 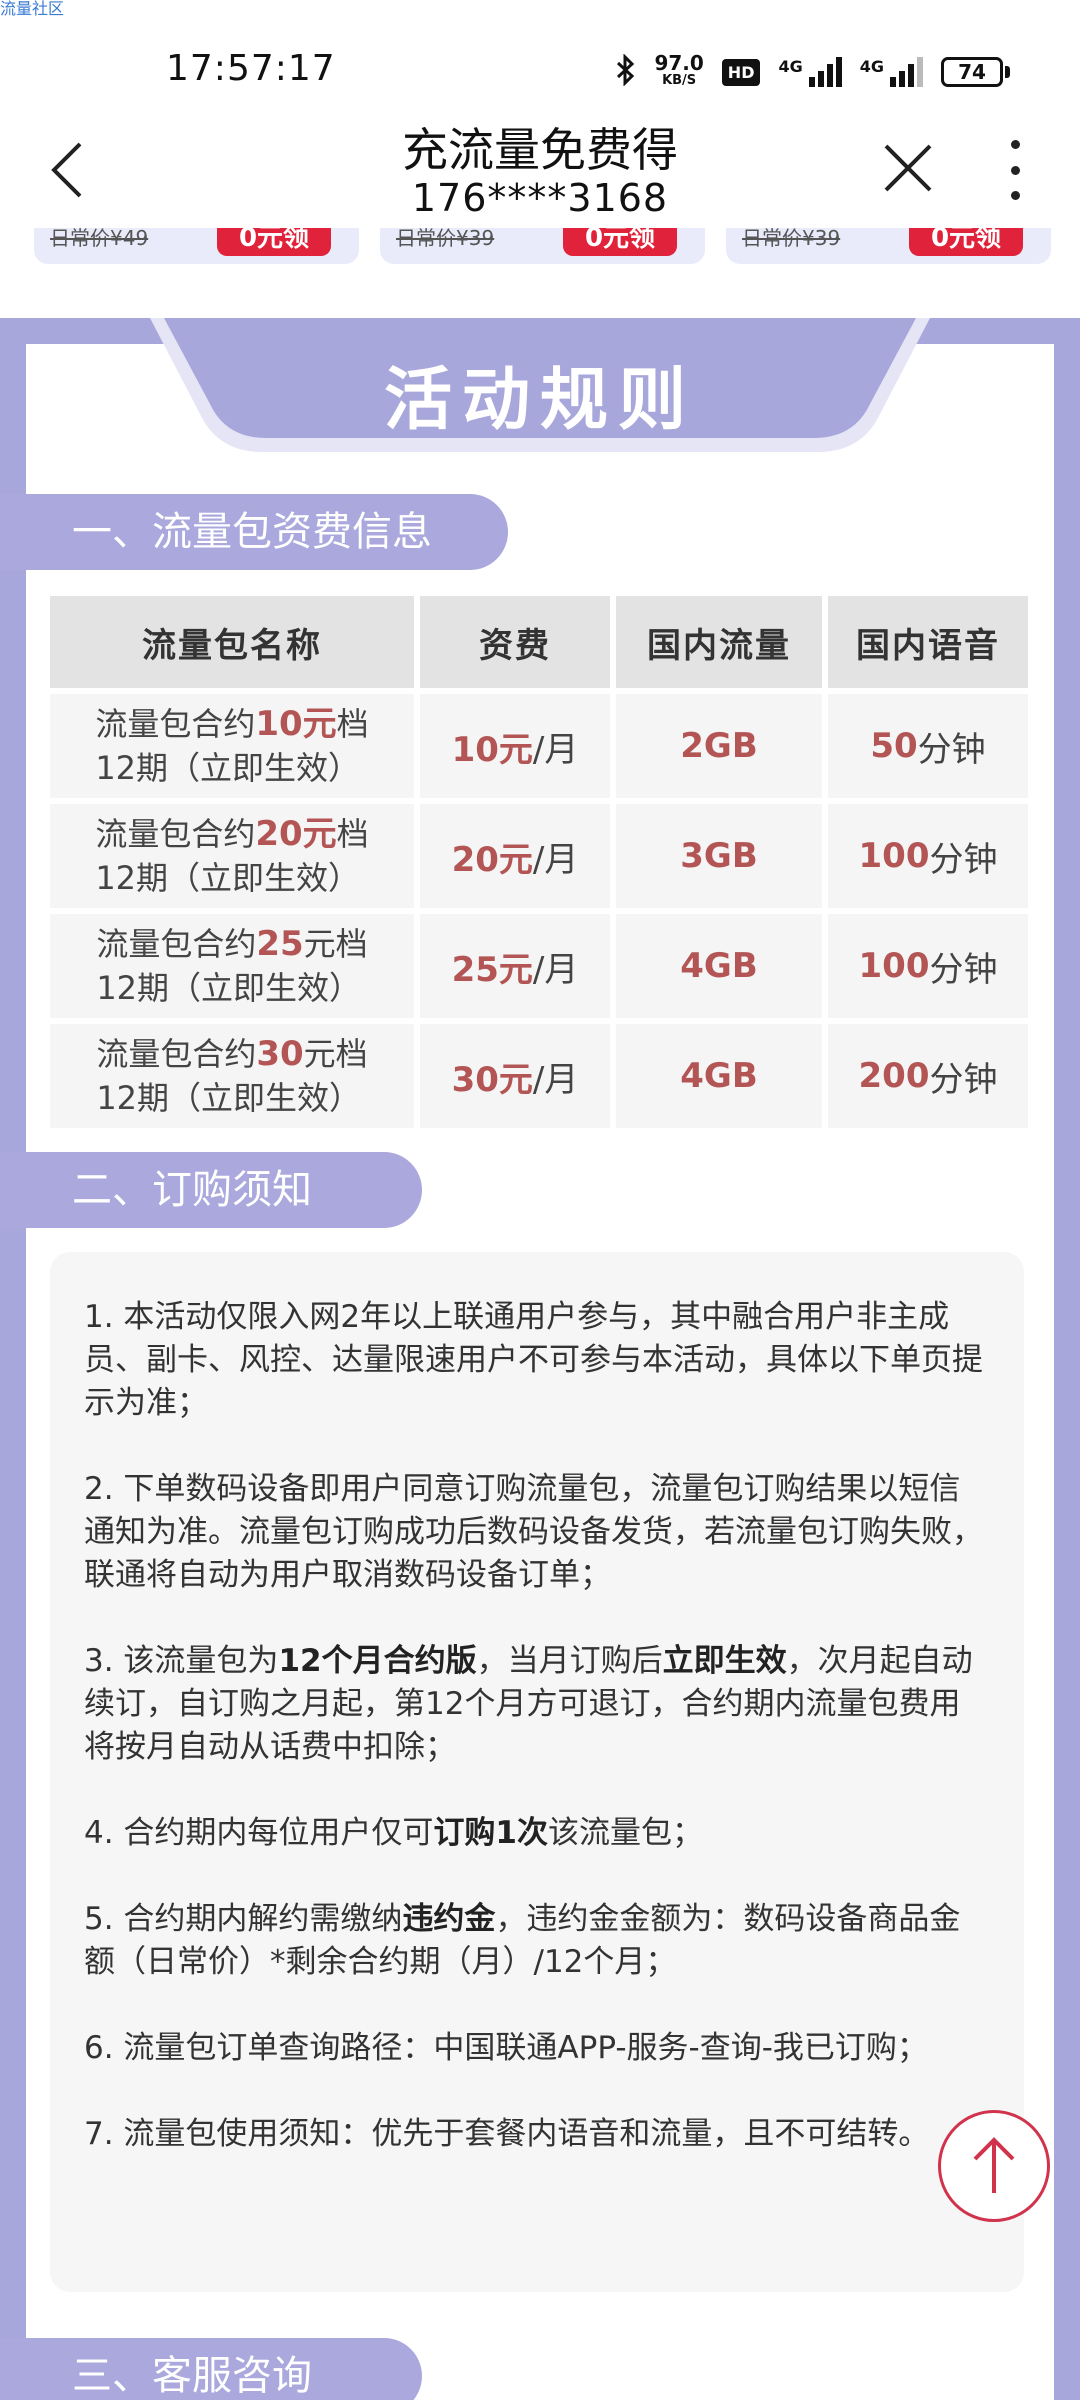 What do you see at coordinates (515, 746) in the screenshot?
I see `fee-cell: 10元/月` at bounding box center [515, 746].